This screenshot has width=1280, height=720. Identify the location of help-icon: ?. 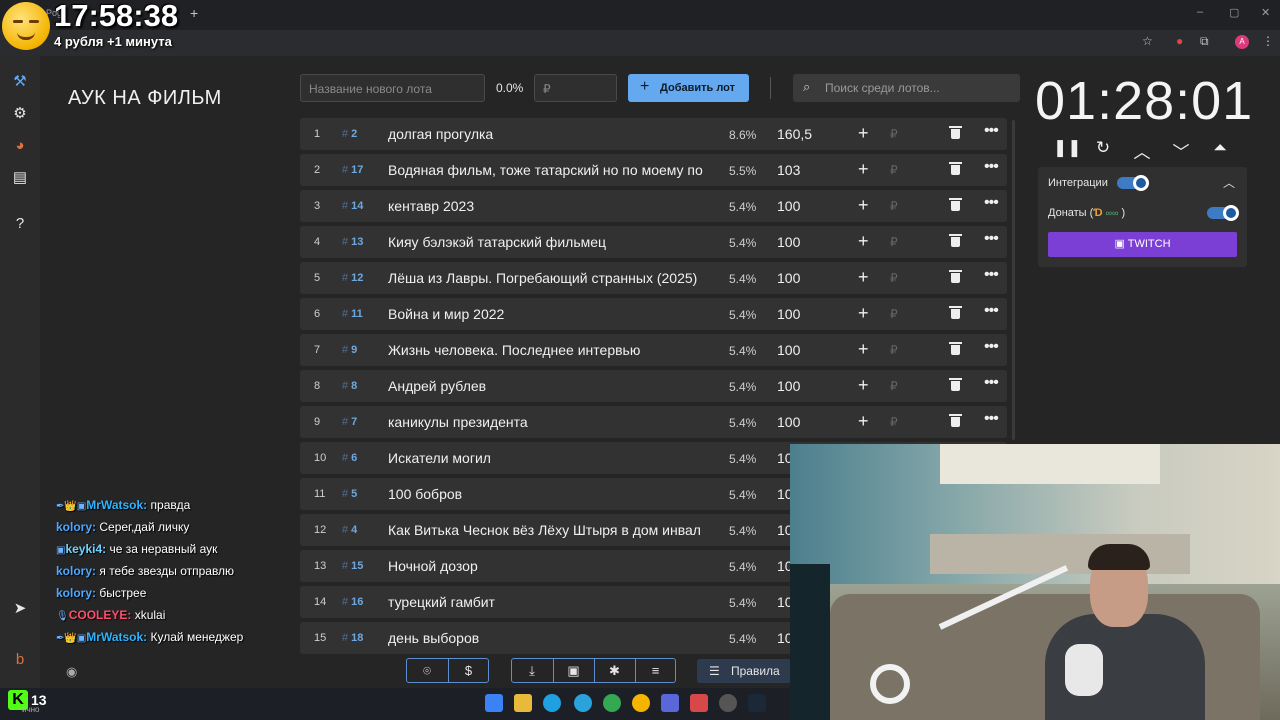
(20, 224).